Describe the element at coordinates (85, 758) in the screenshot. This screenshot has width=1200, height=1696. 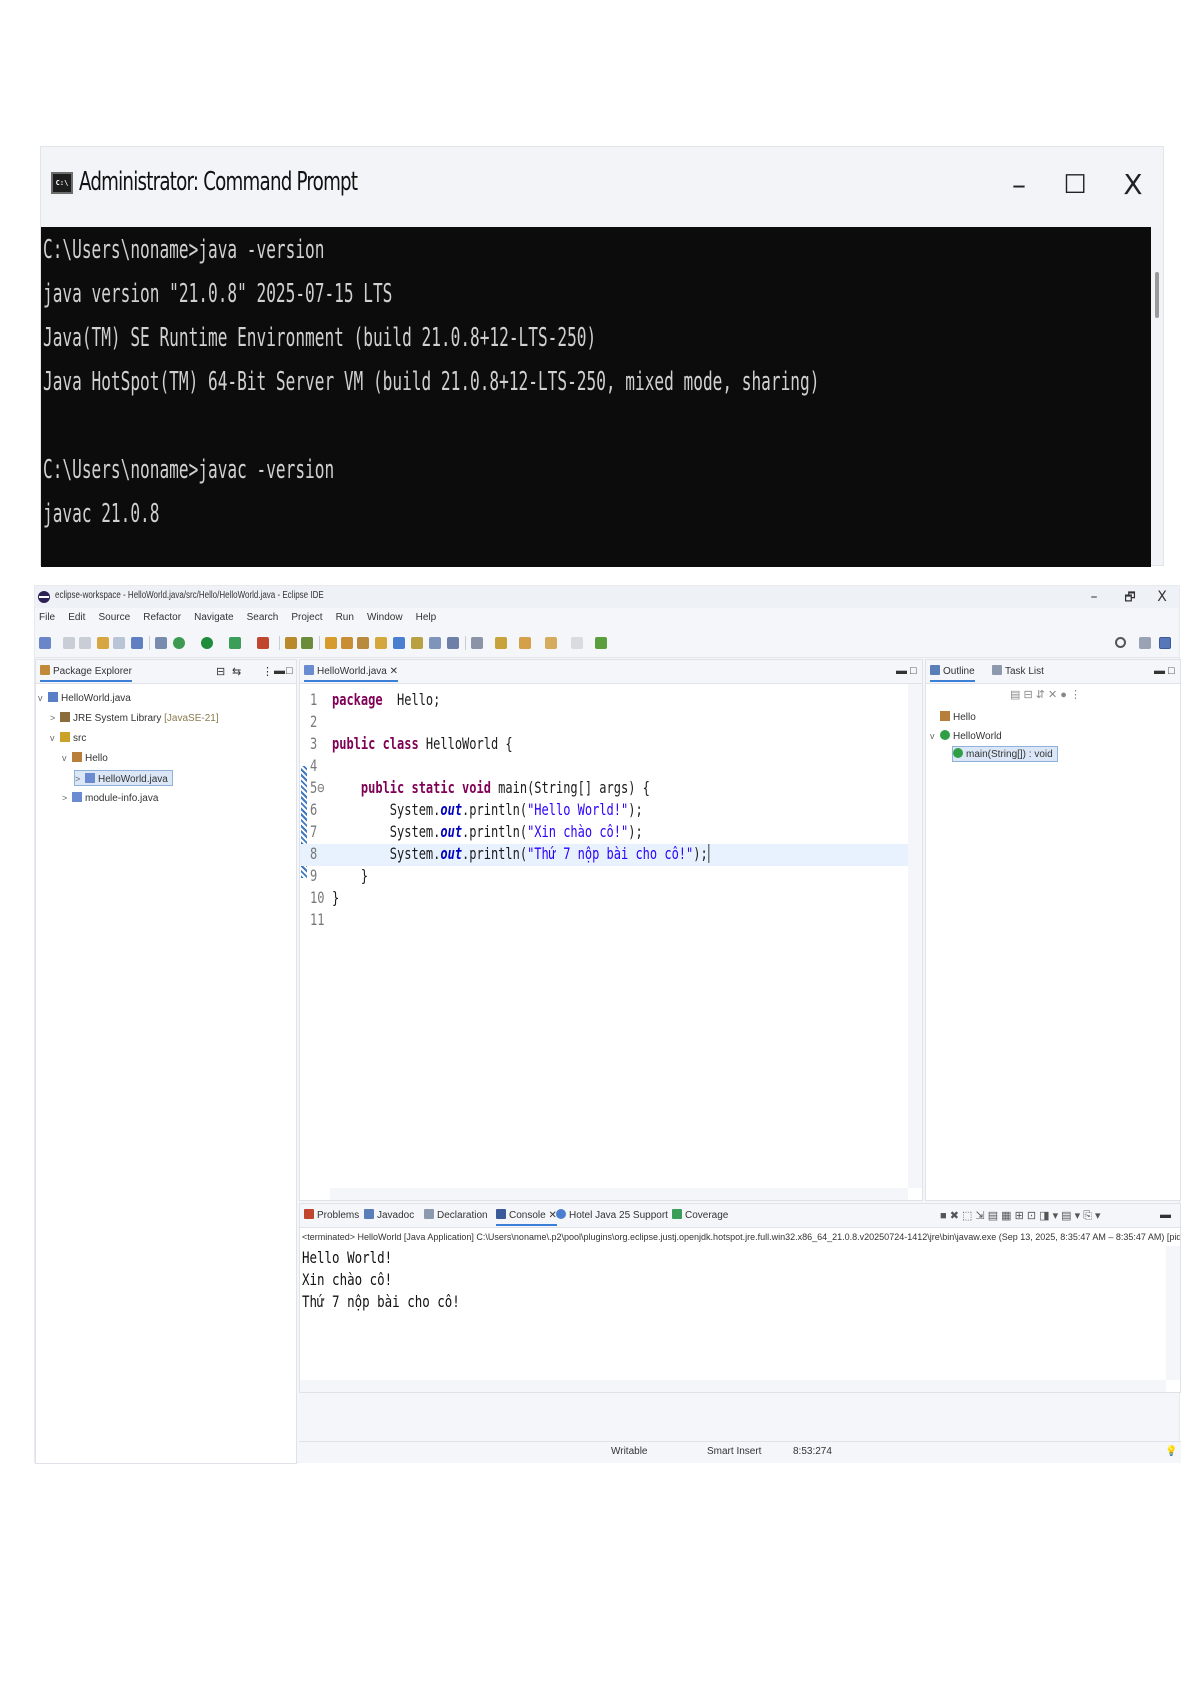
I see `tree-item-package-hello: v Hello` at that location.